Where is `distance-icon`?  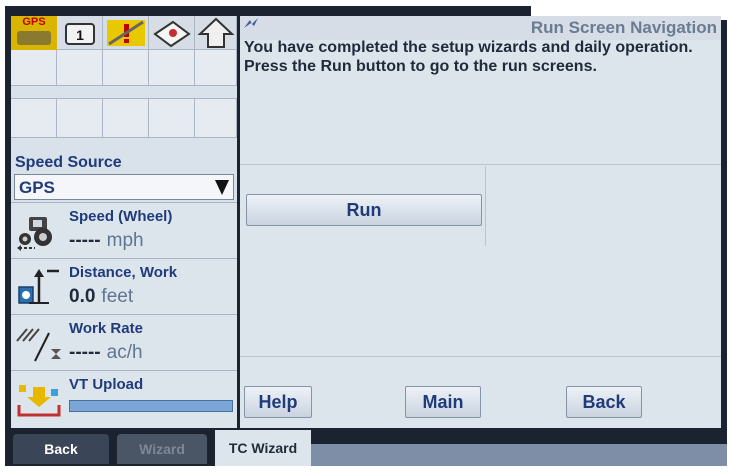
distance-icon is located at coordinates (38, 286).